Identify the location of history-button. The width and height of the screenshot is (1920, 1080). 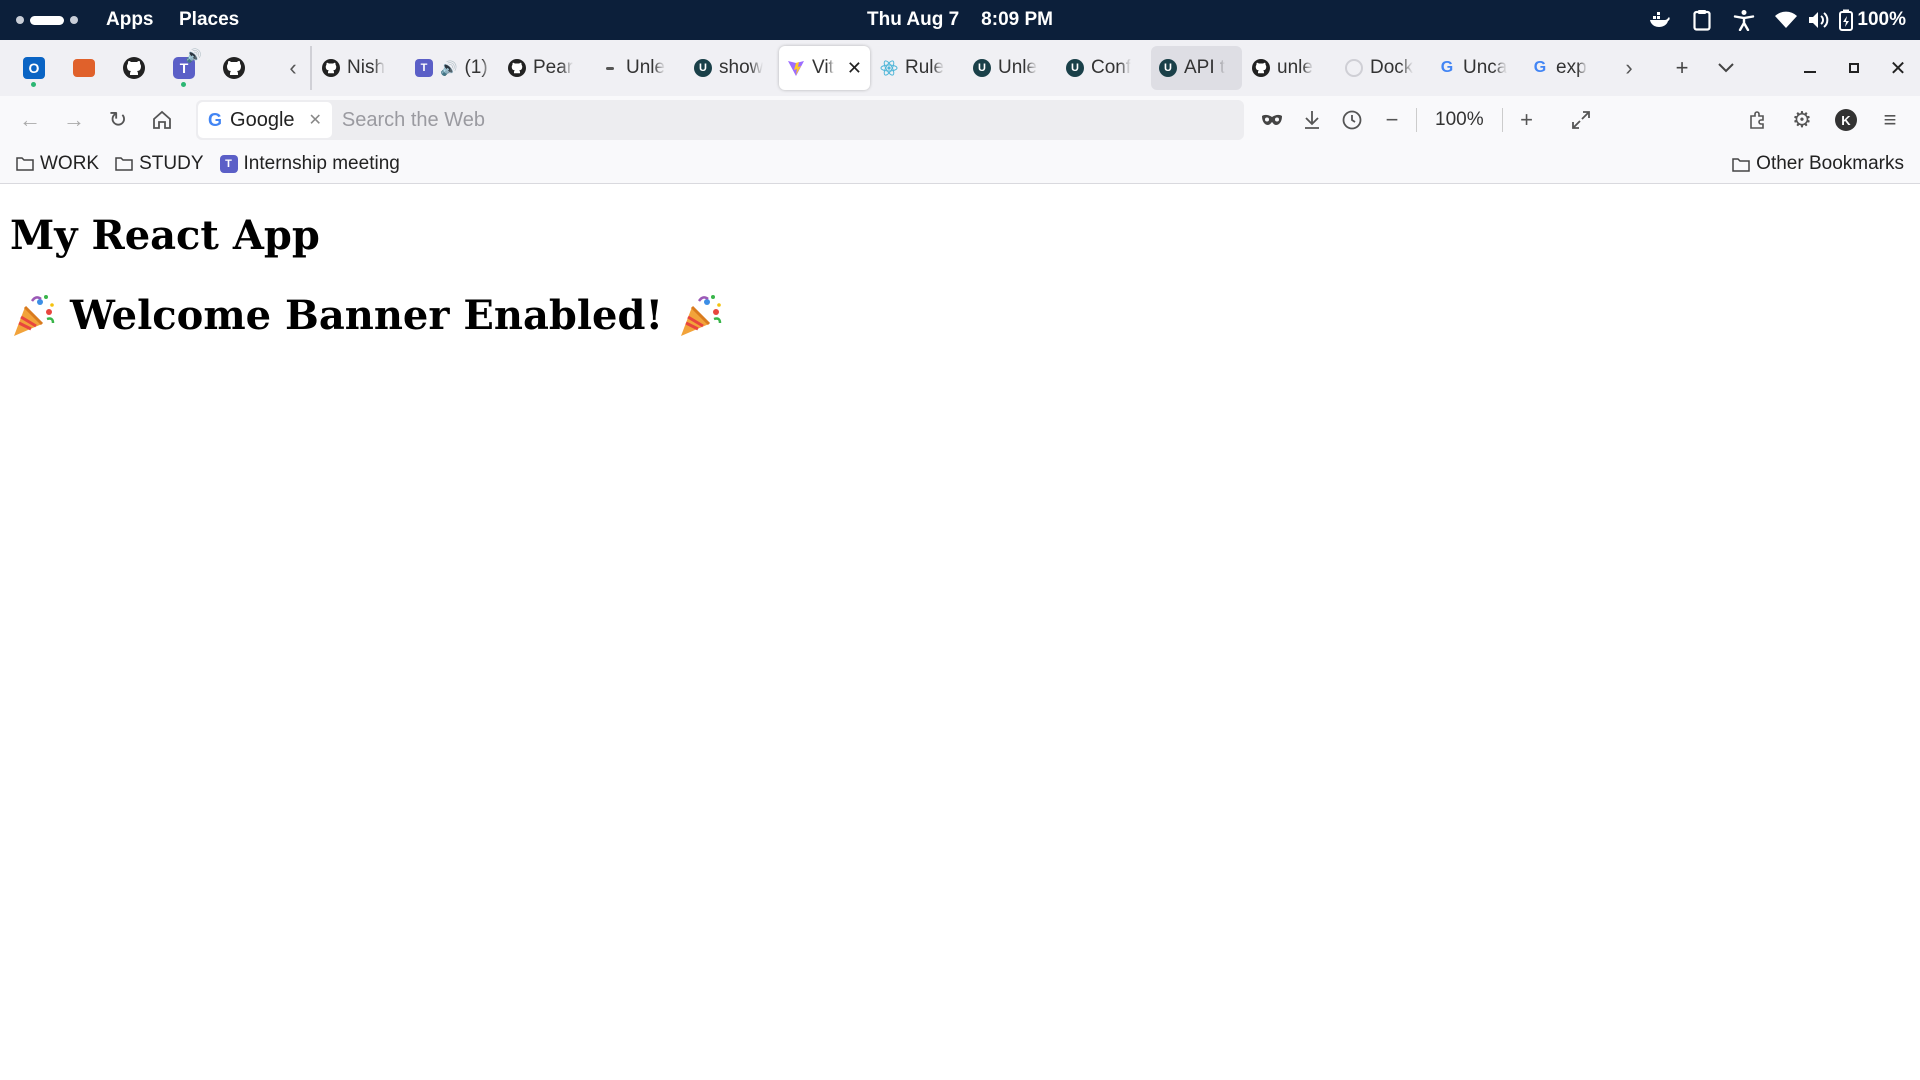
(1352, 120).